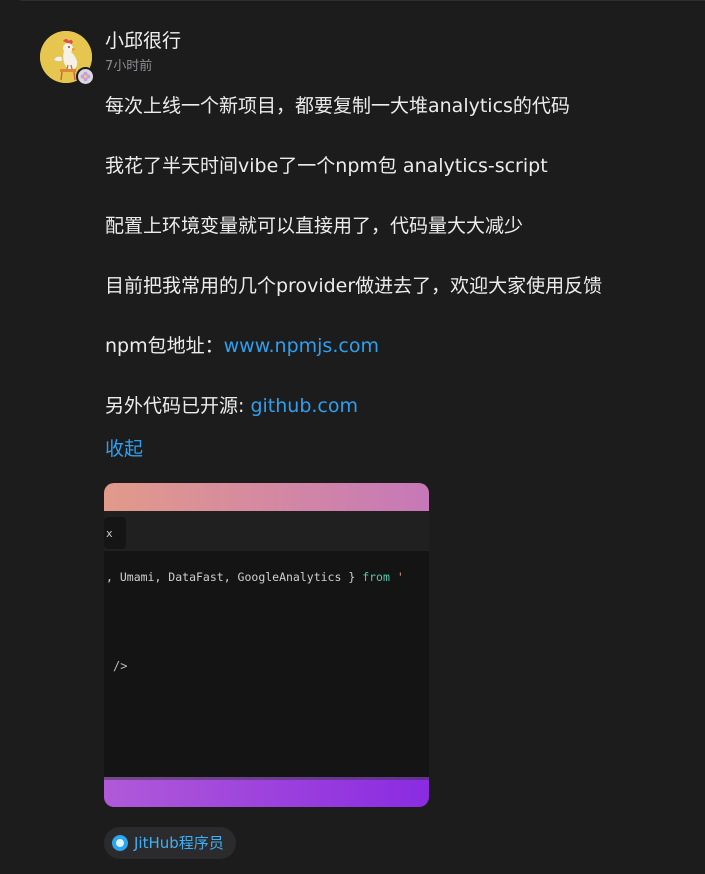  I want to click on code-tag-close: />, so click(120, 666).